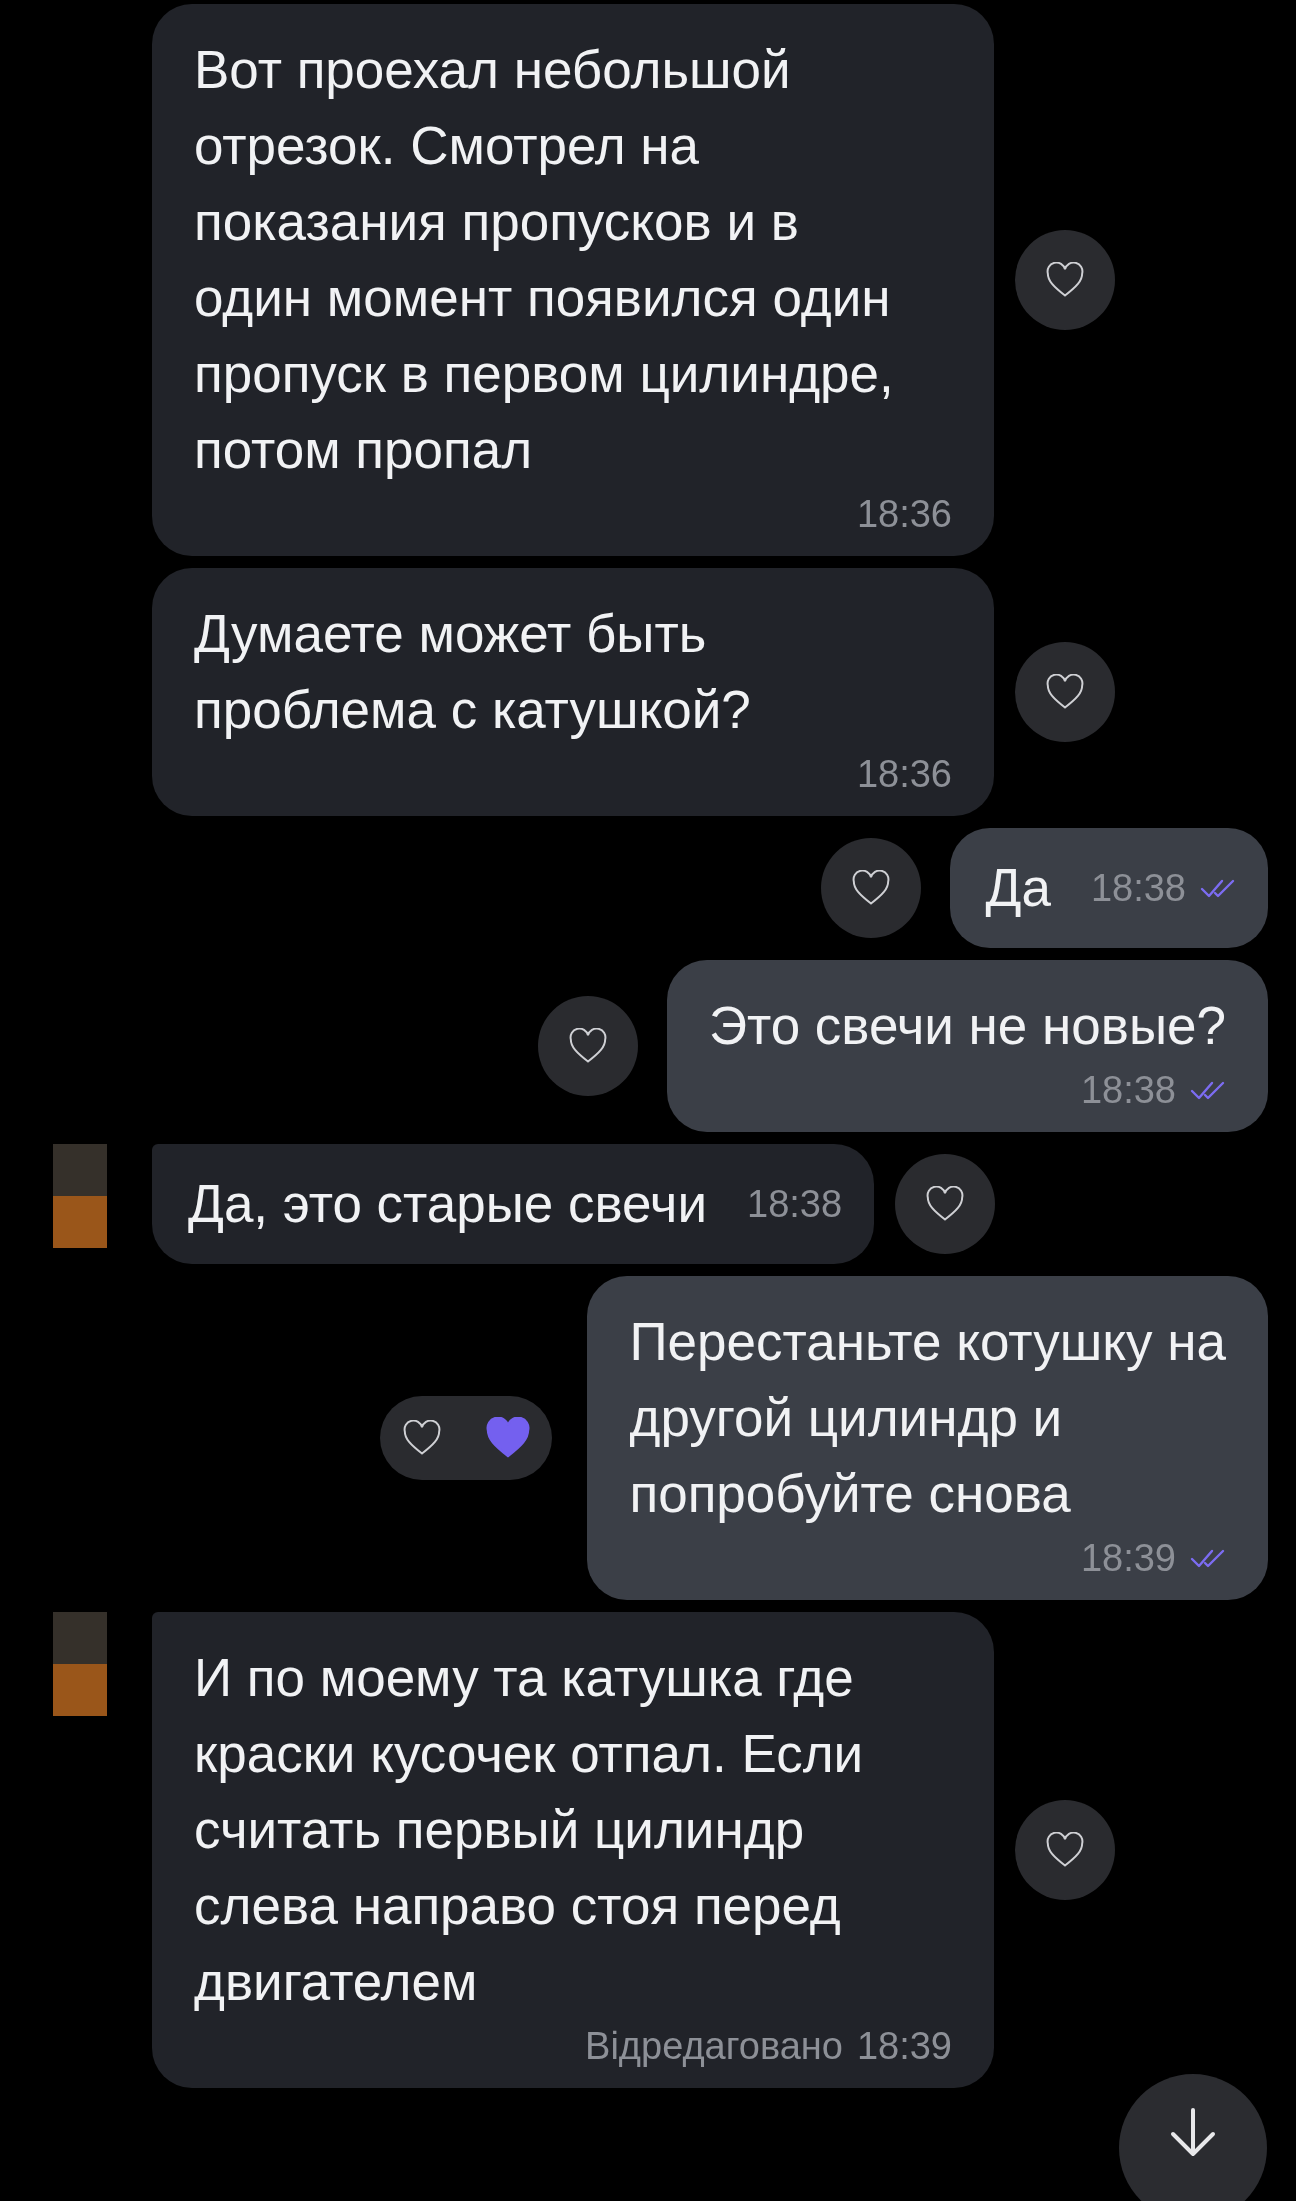  I want to click on message-text: Думаете может быть проблема с катушкой?, so click(473, 672).